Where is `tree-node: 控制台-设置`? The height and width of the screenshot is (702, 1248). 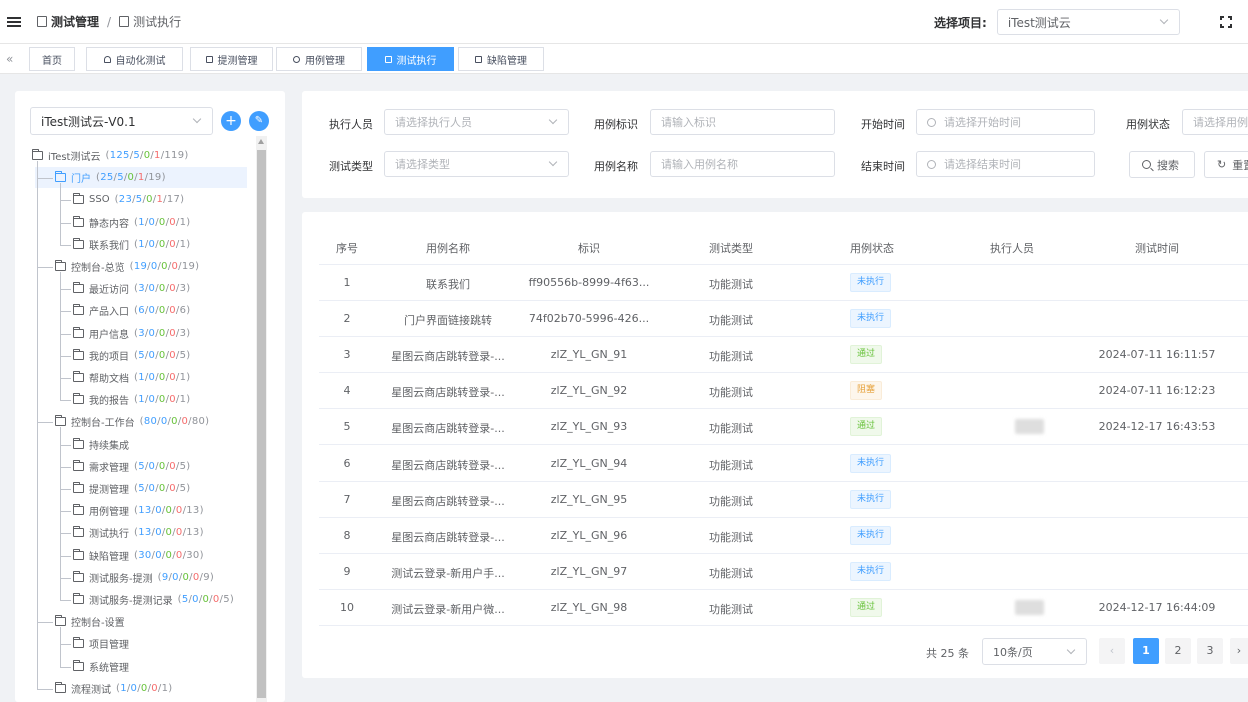
tree-node: 控制台-设置 is located at coordinates (90, 621).